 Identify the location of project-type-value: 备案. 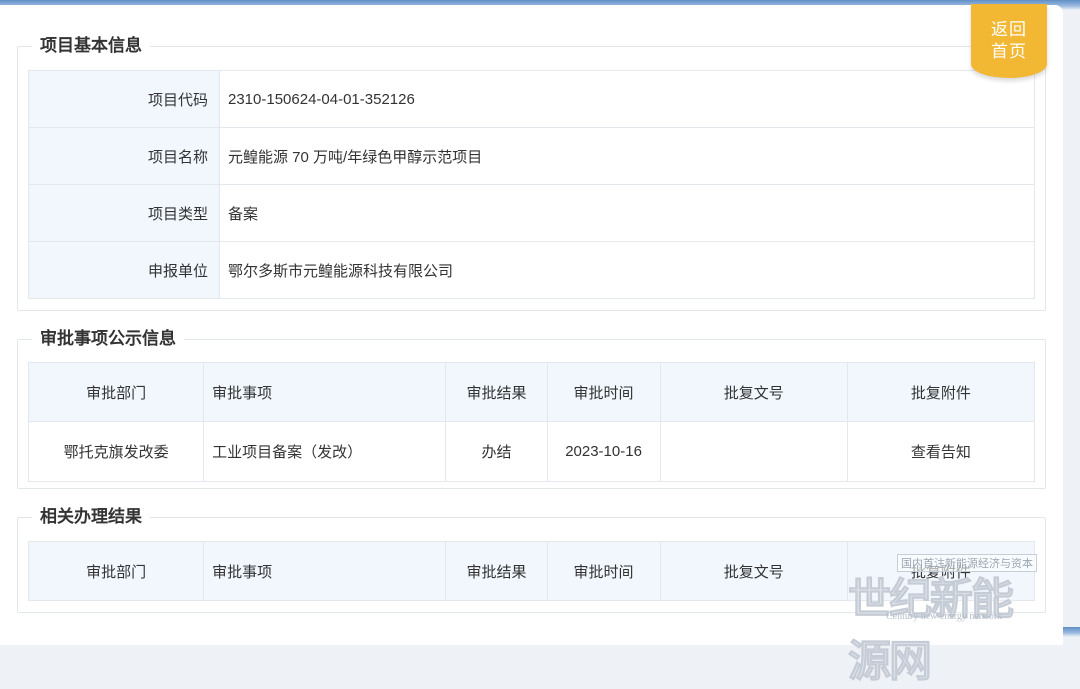
(627, 213).